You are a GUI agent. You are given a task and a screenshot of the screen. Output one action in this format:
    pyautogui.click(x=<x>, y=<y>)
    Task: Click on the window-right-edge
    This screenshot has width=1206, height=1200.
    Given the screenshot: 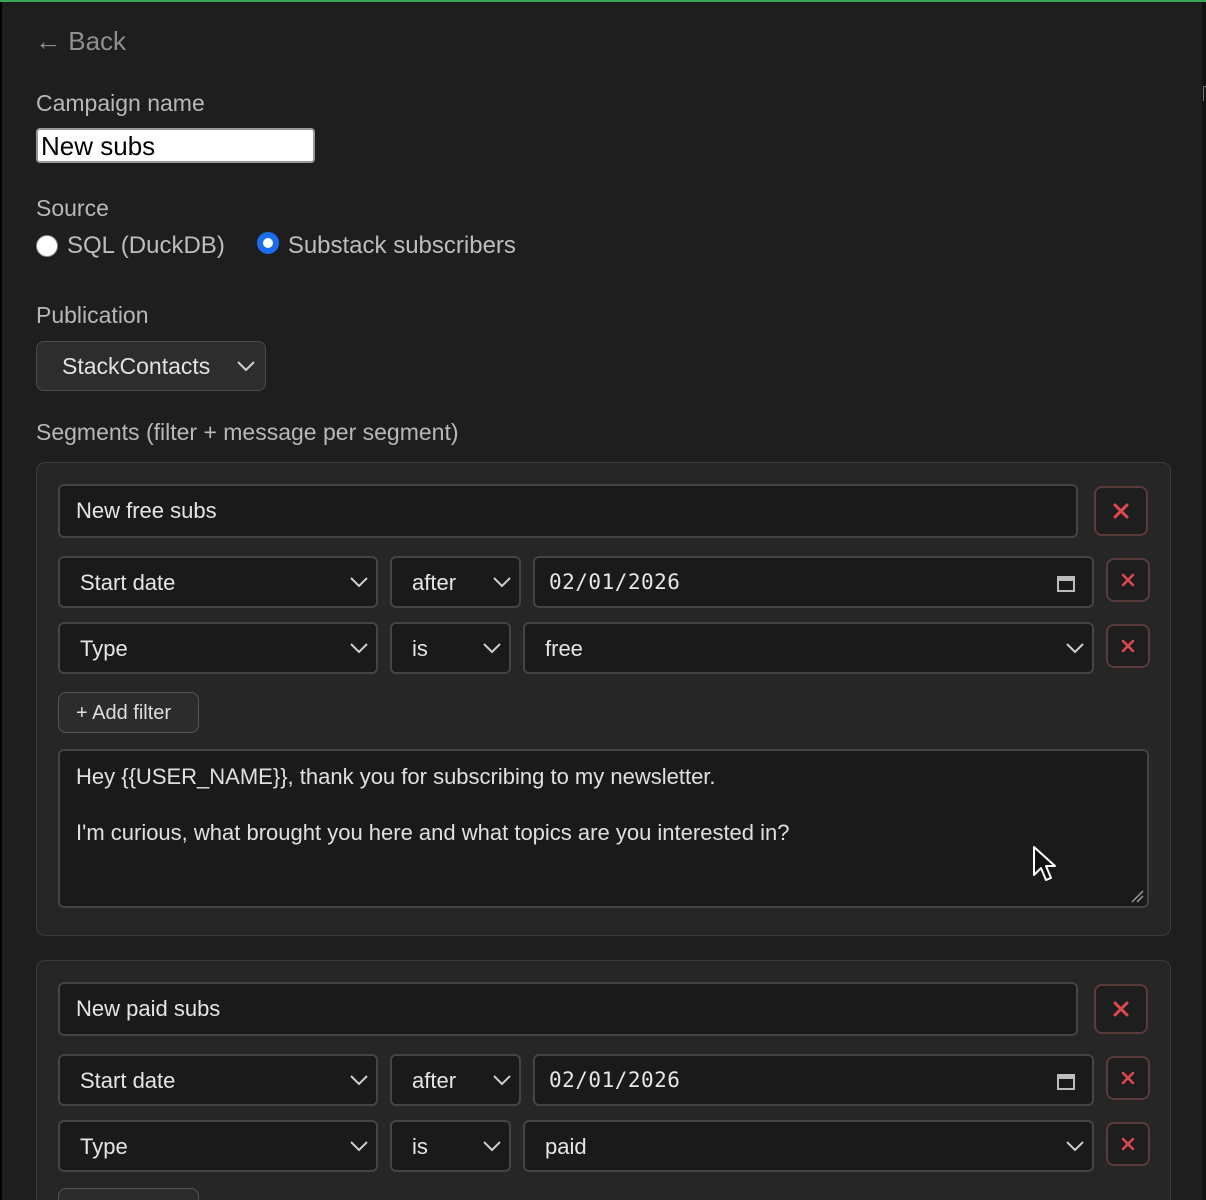 What is the action you would take?
    pyautogui.click(x=1204, y=601)
    